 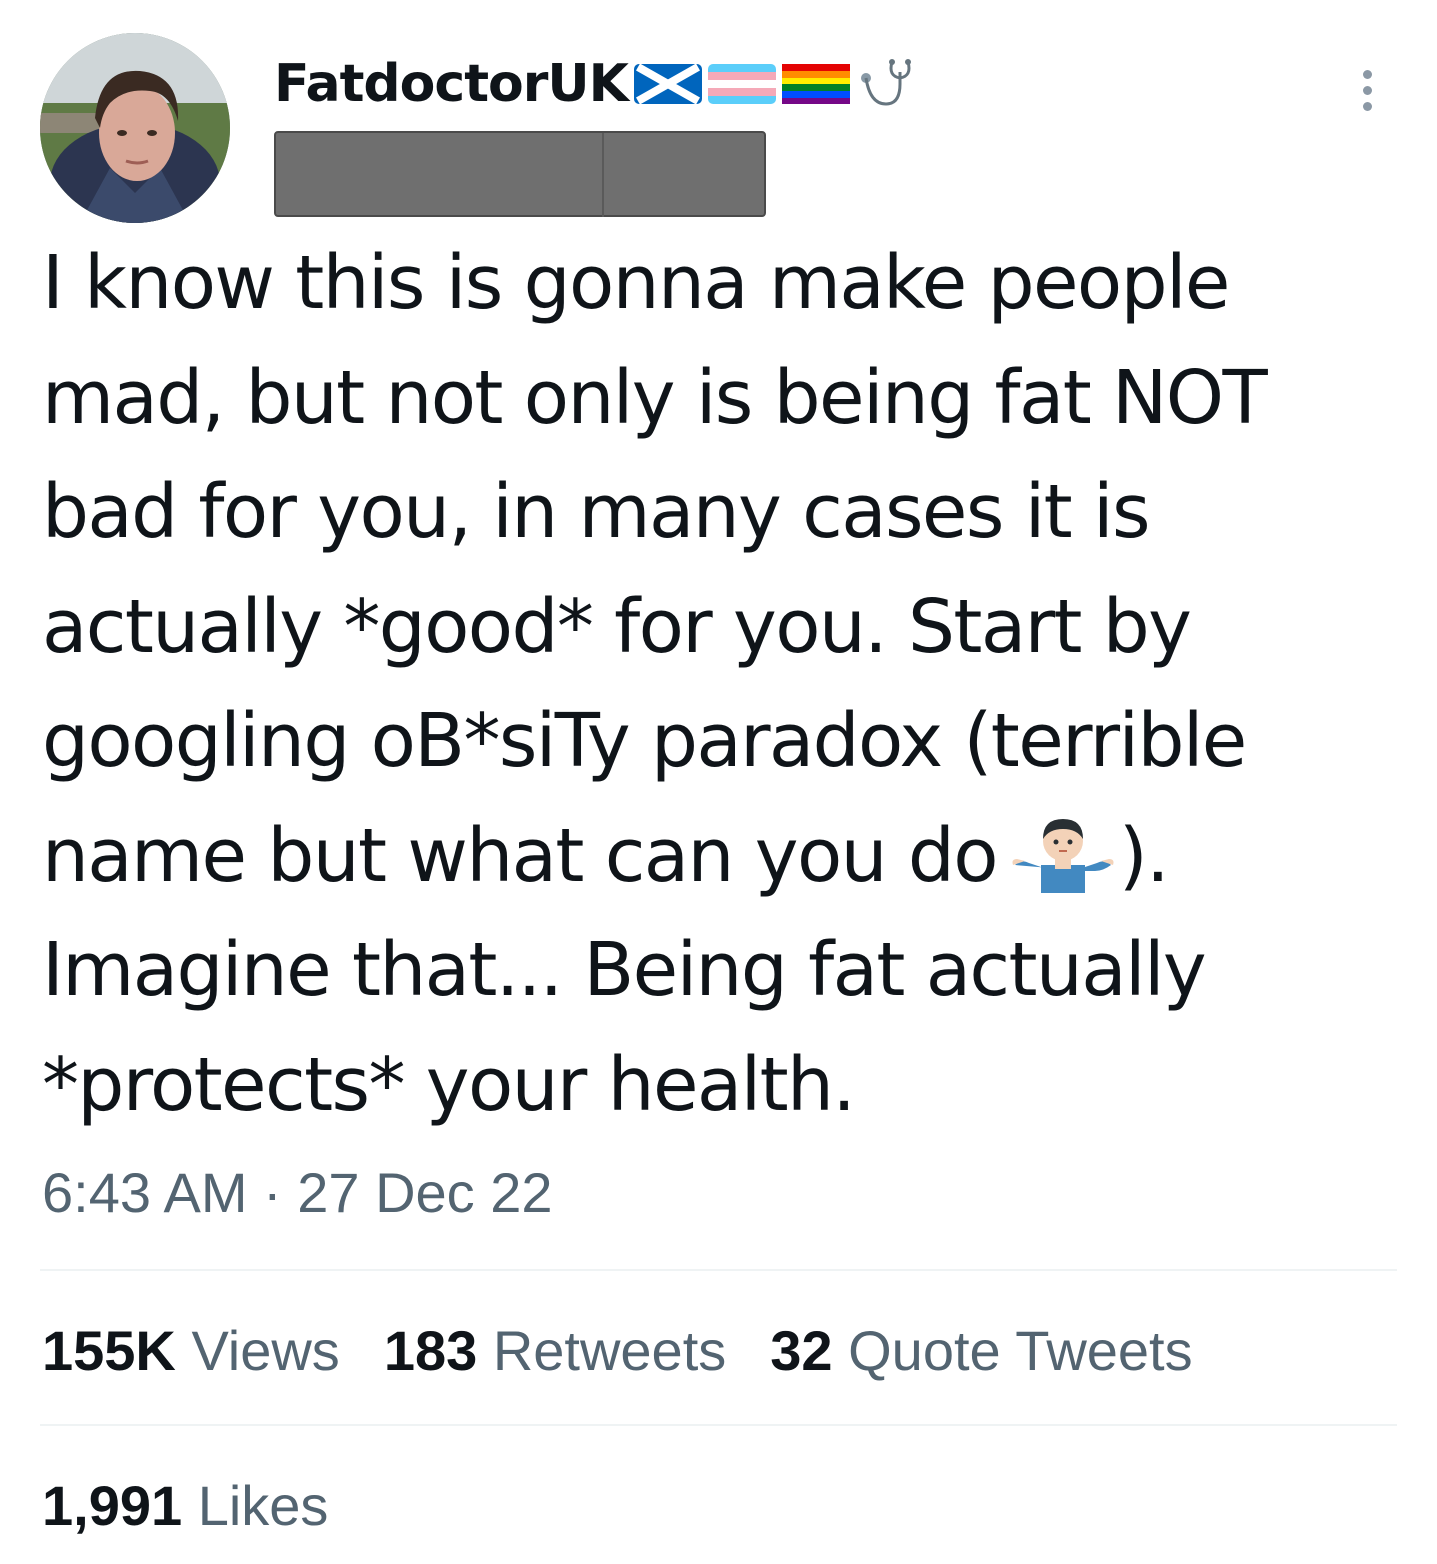 What do you see at coordinates (1144, 855) in the screenshot?
I see `tweet-line-tail: ).` at bounding box center [1144, 855].